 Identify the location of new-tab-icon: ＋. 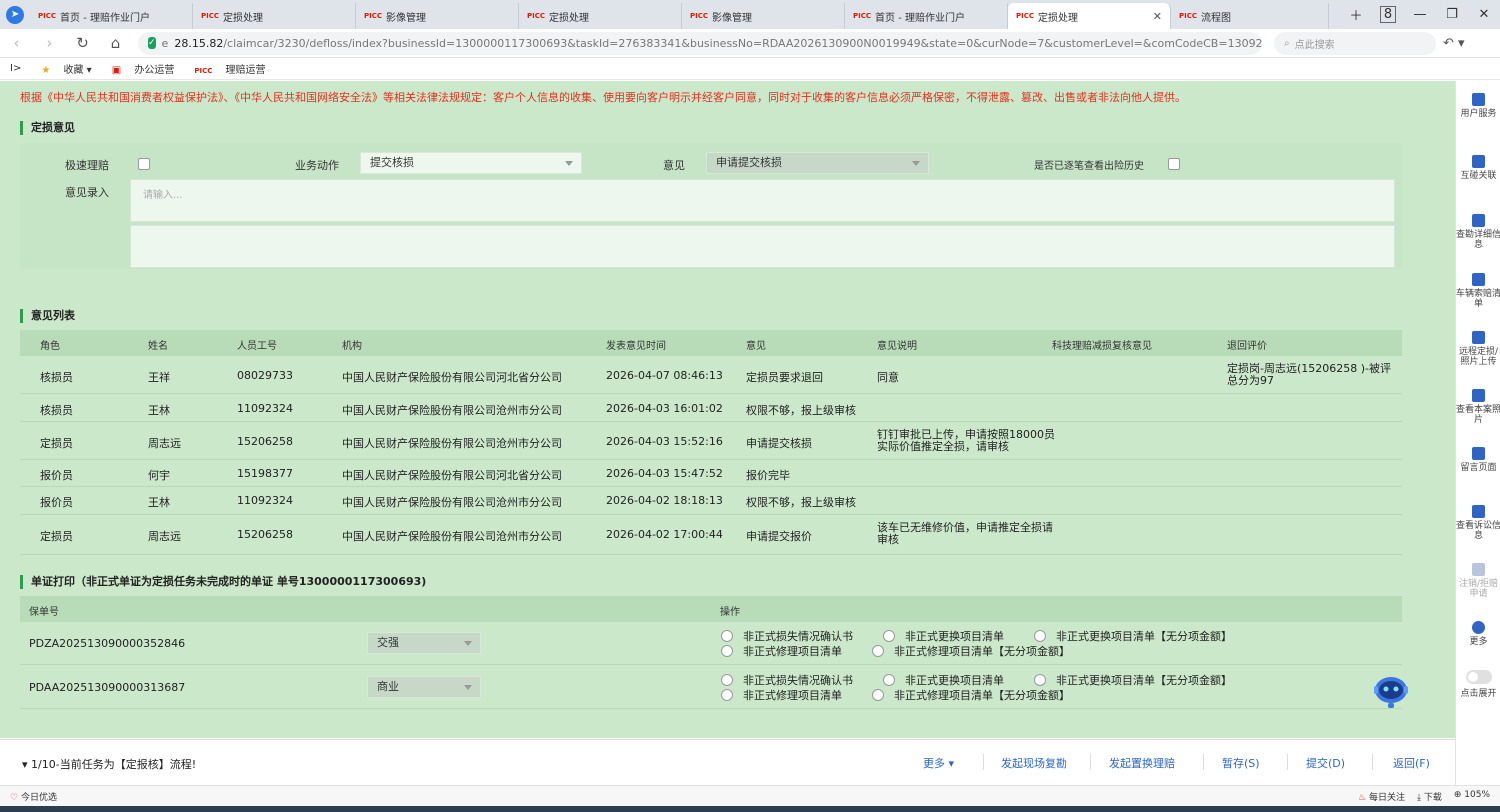
(1356, 14).